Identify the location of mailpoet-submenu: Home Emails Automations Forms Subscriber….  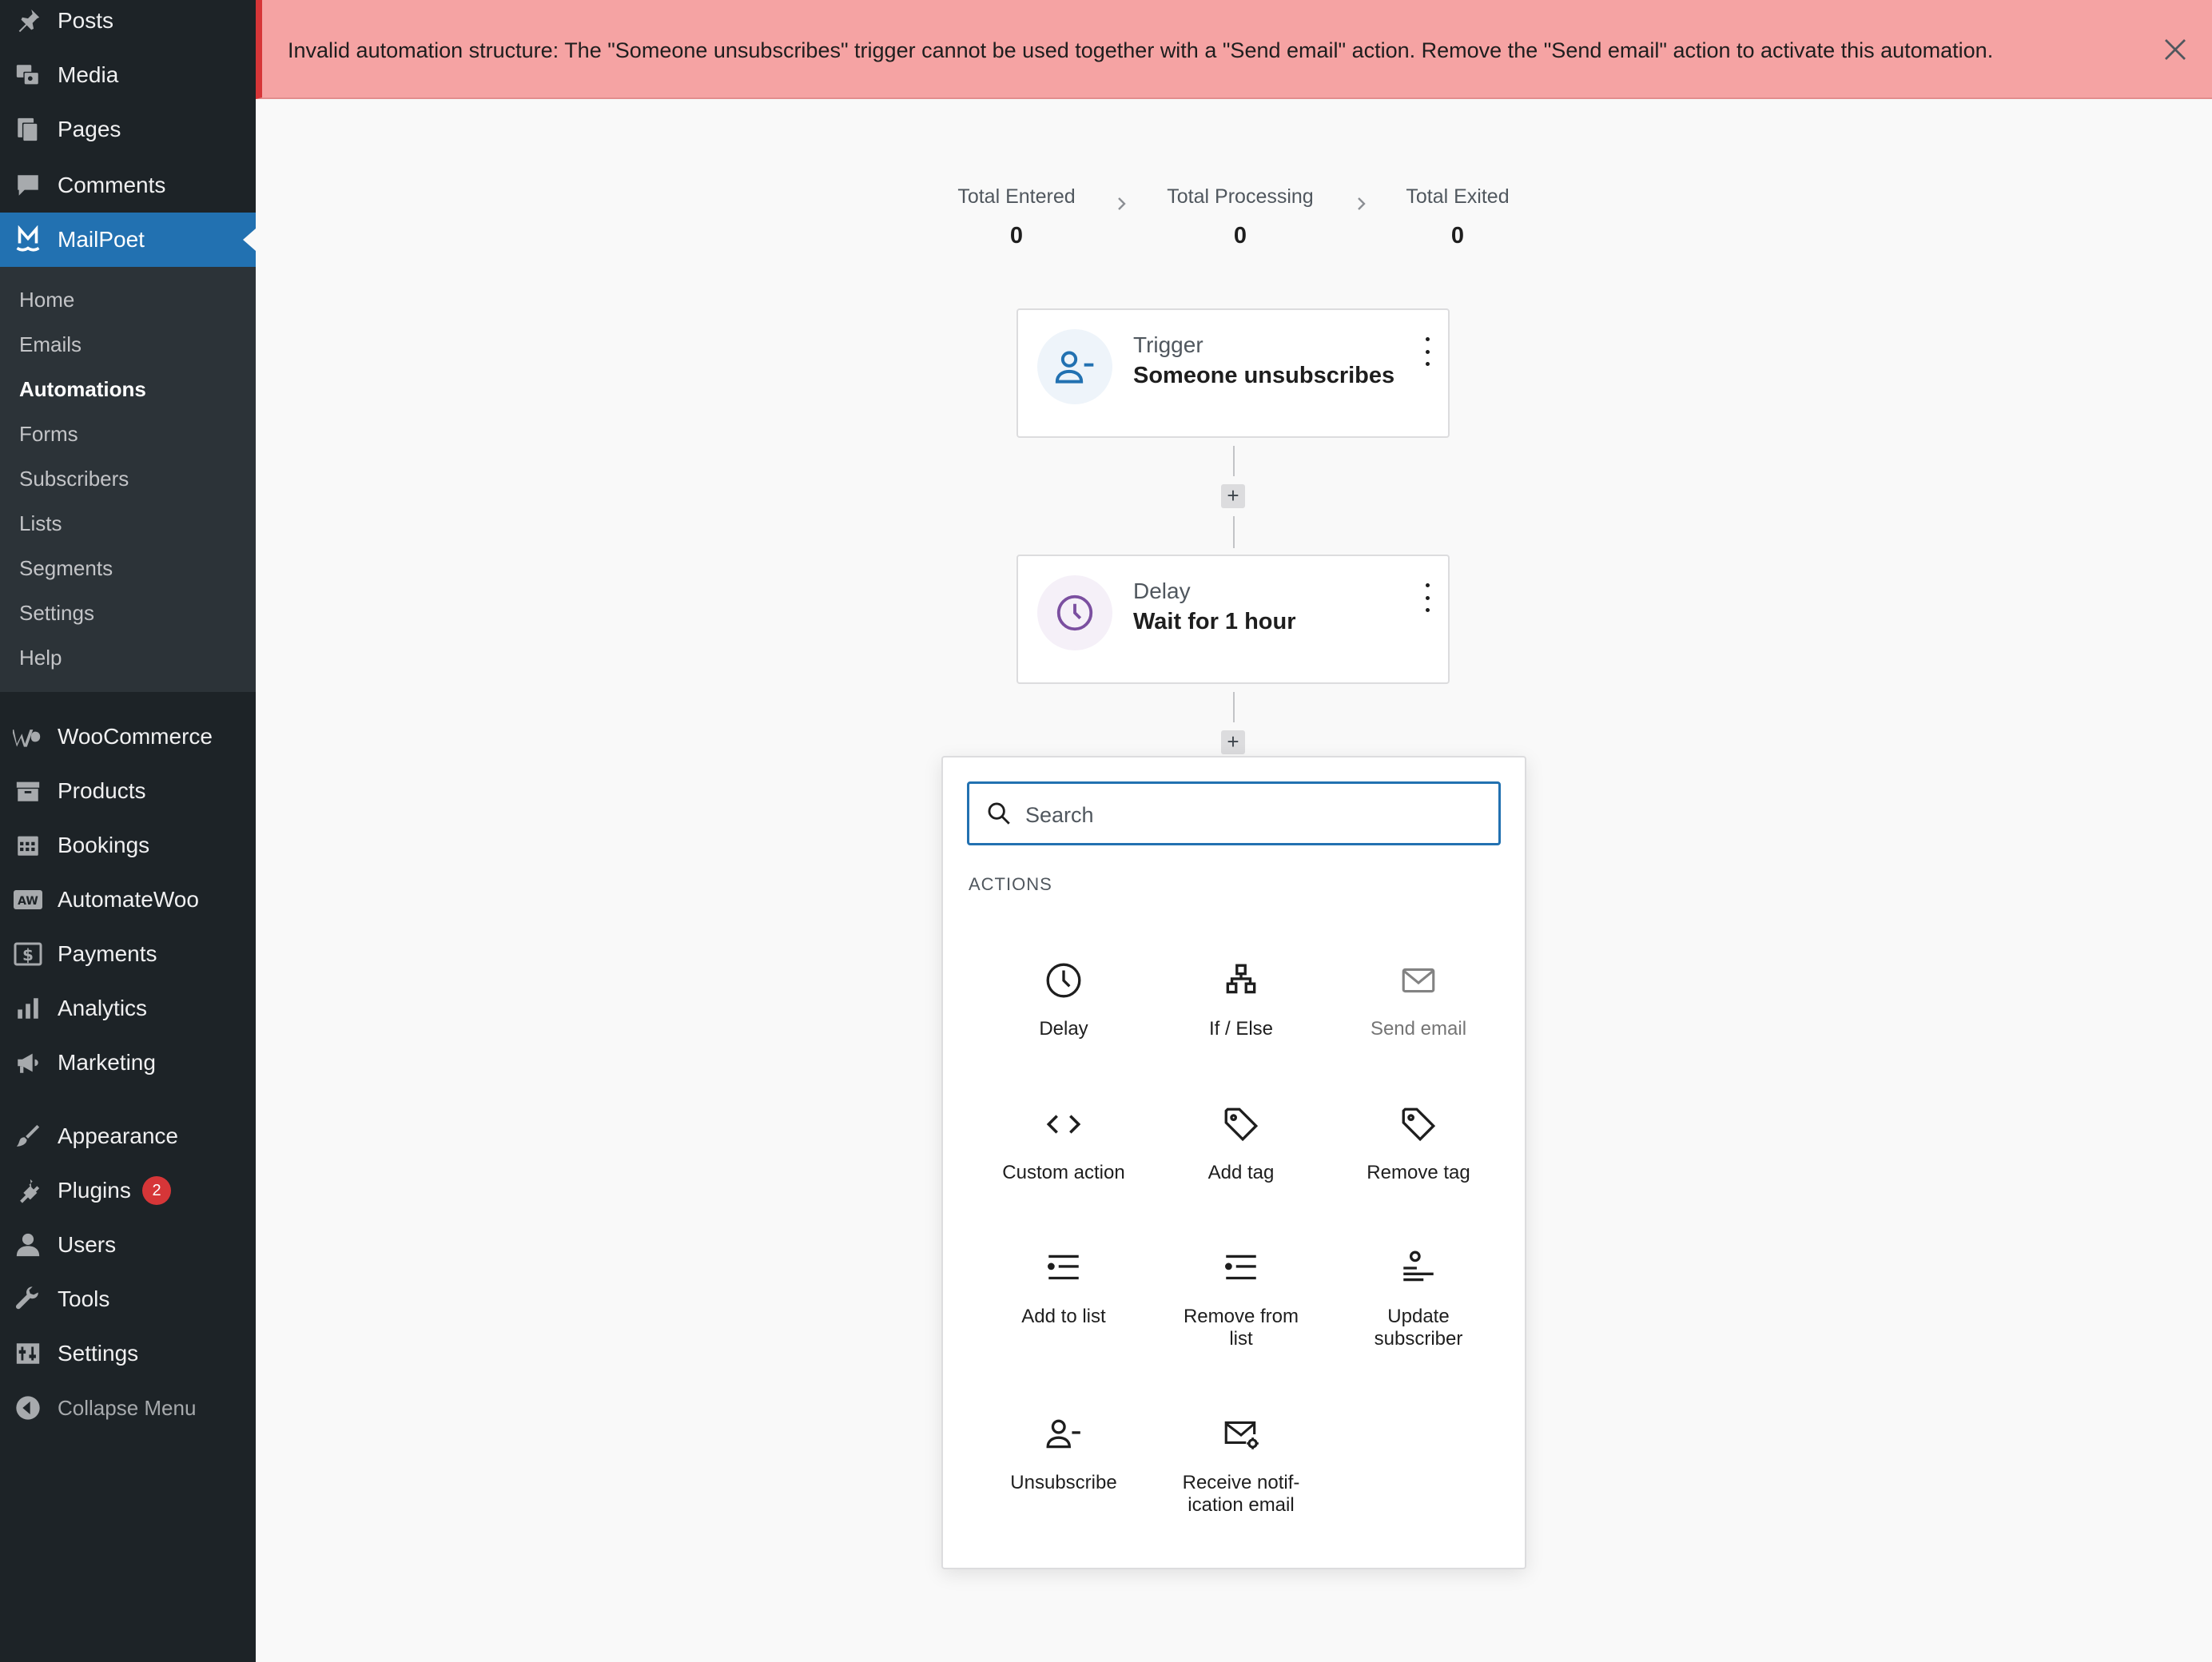
(128, 479).